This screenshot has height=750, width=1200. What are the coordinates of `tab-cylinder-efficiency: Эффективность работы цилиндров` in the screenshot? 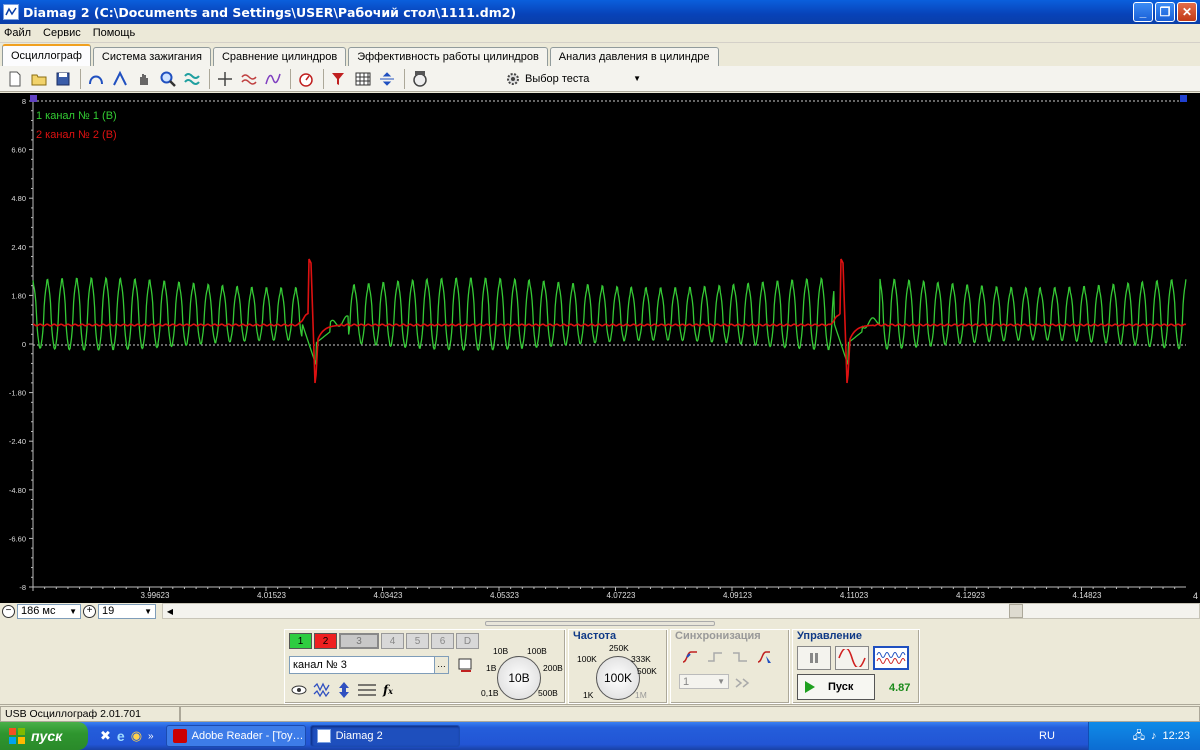 It's located at (448, 56).